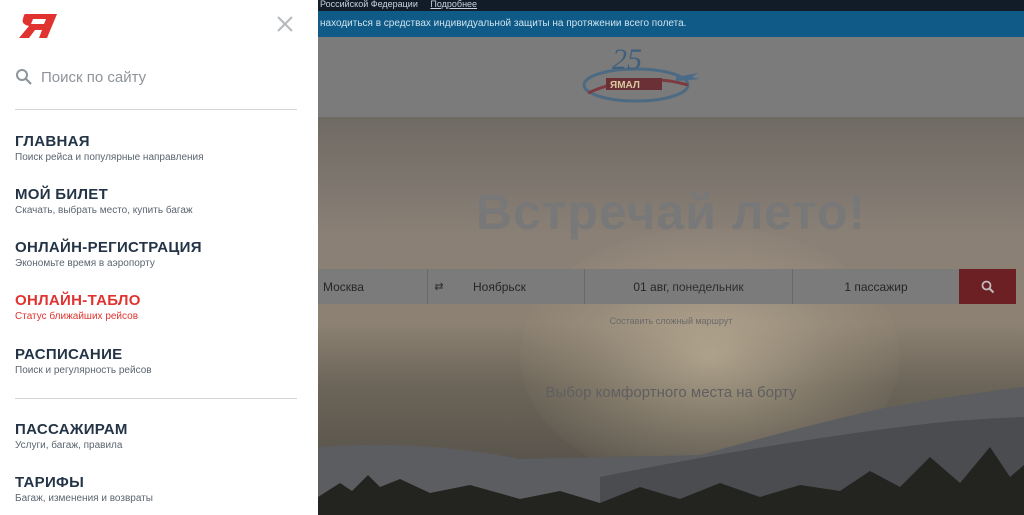 The image size is (1024, 515). What do you see at coordinates (156, 307) in the screenshot?
I see `menu-item-online-board: ОНЛАЙН-ТАБЛО Статус ближайших рейсов` at bounding box center [156, 307].